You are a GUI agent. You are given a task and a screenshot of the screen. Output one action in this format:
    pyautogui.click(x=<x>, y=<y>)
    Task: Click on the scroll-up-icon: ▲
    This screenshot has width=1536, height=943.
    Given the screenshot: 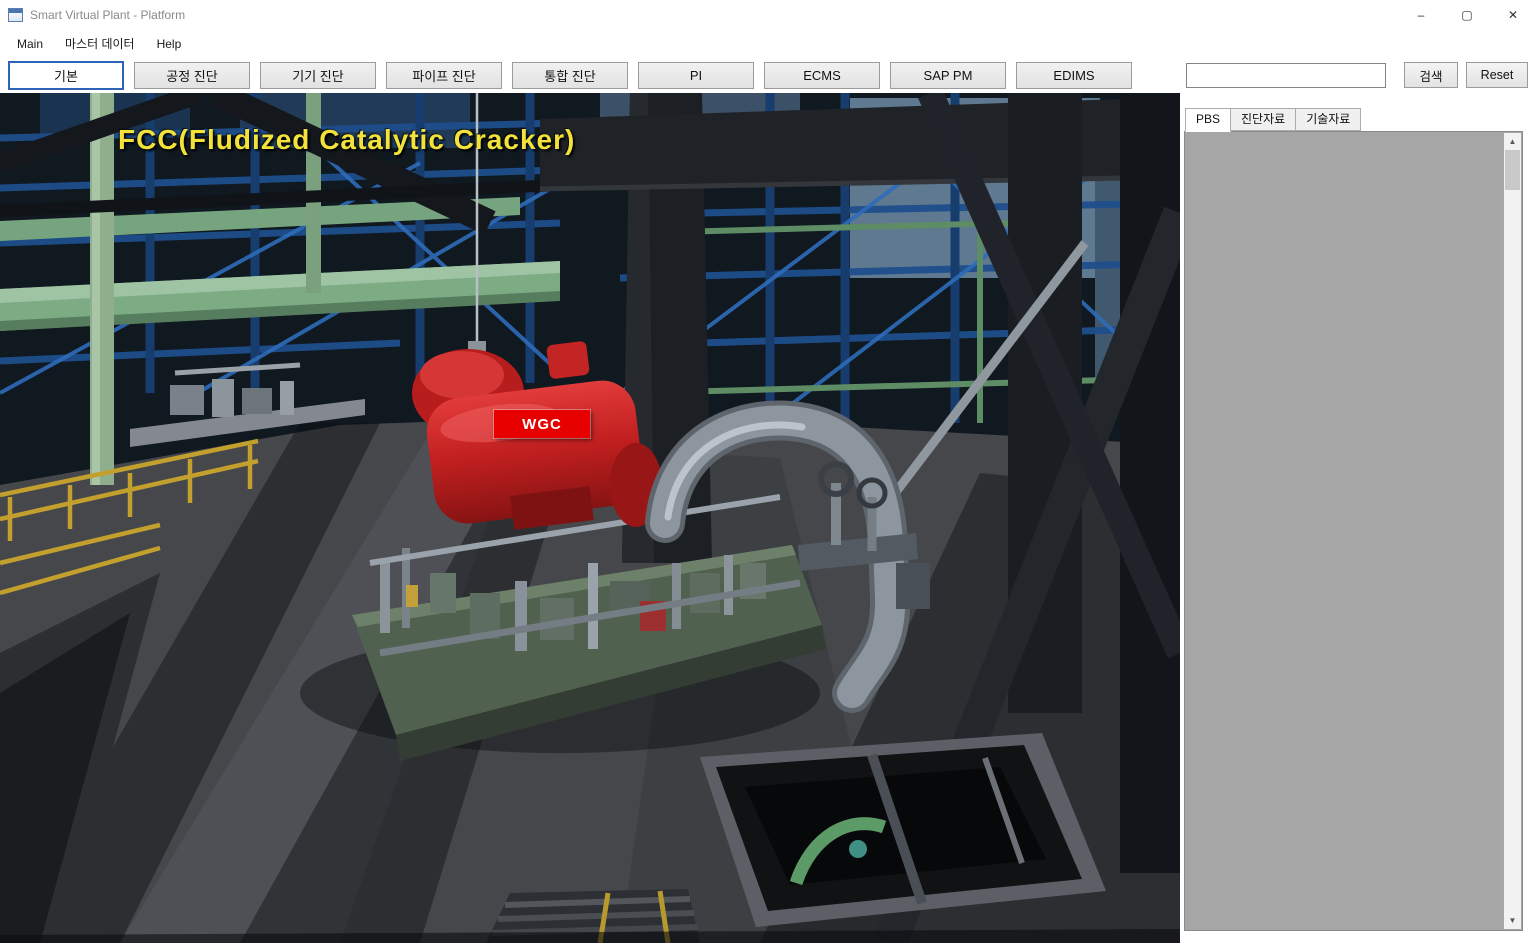 What is the action you would take?
    pyautogui.click(x=1512, y=141)
    